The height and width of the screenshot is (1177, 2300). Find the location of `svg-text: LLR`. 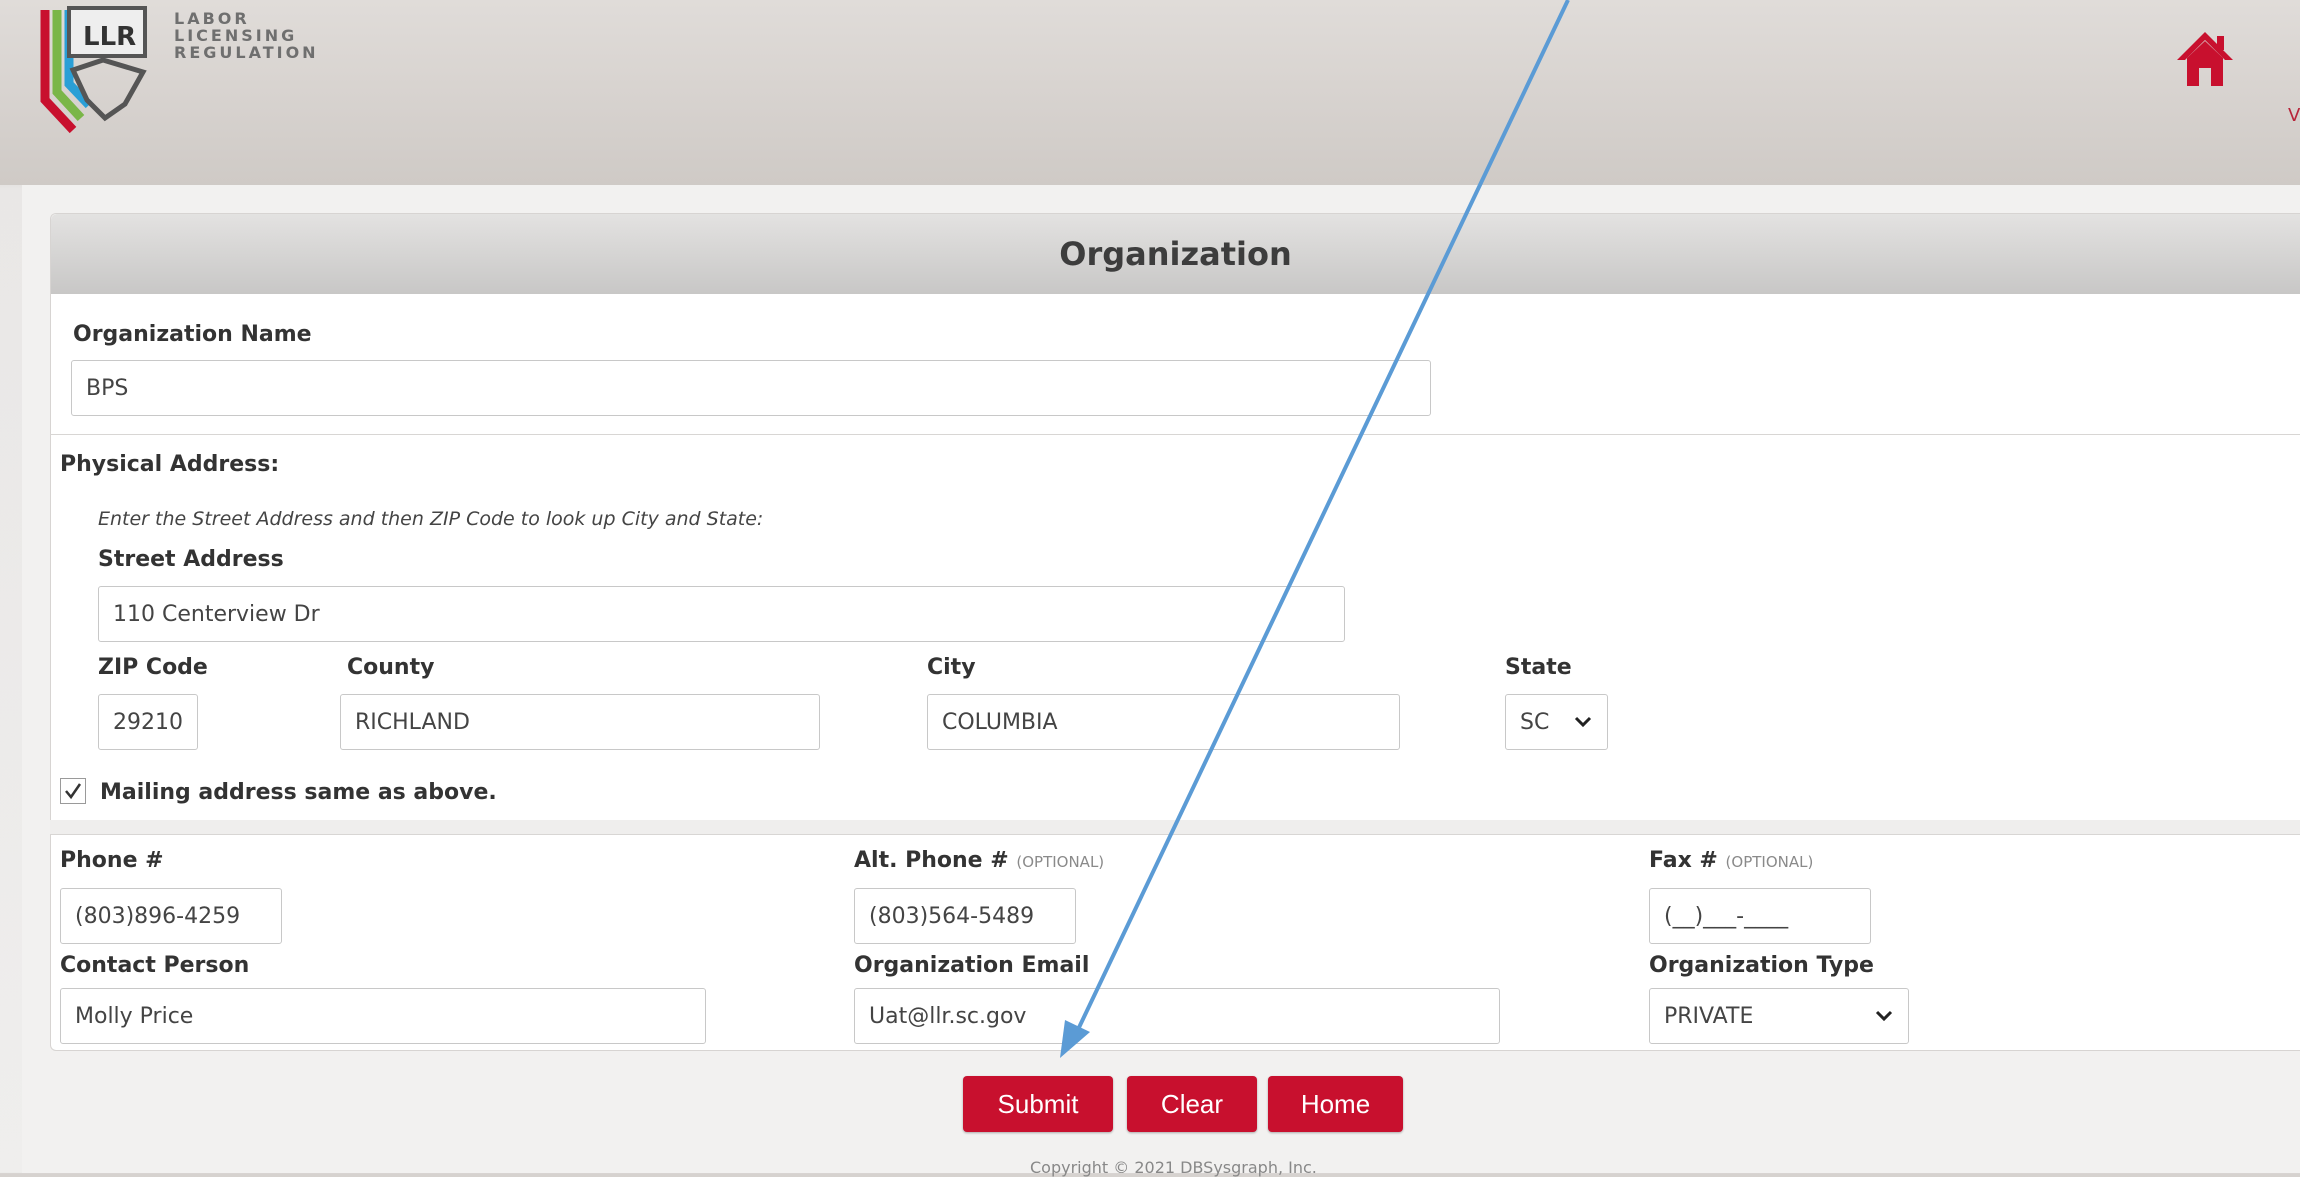

svg-text: LLR is located at coordinates (109, 37).